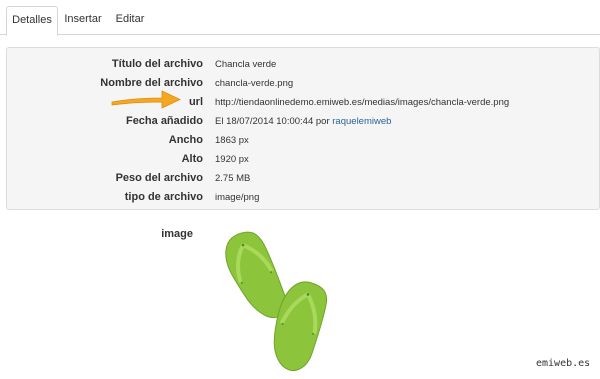  I want to click on detail-value: 1863 px, so click(232, 140).